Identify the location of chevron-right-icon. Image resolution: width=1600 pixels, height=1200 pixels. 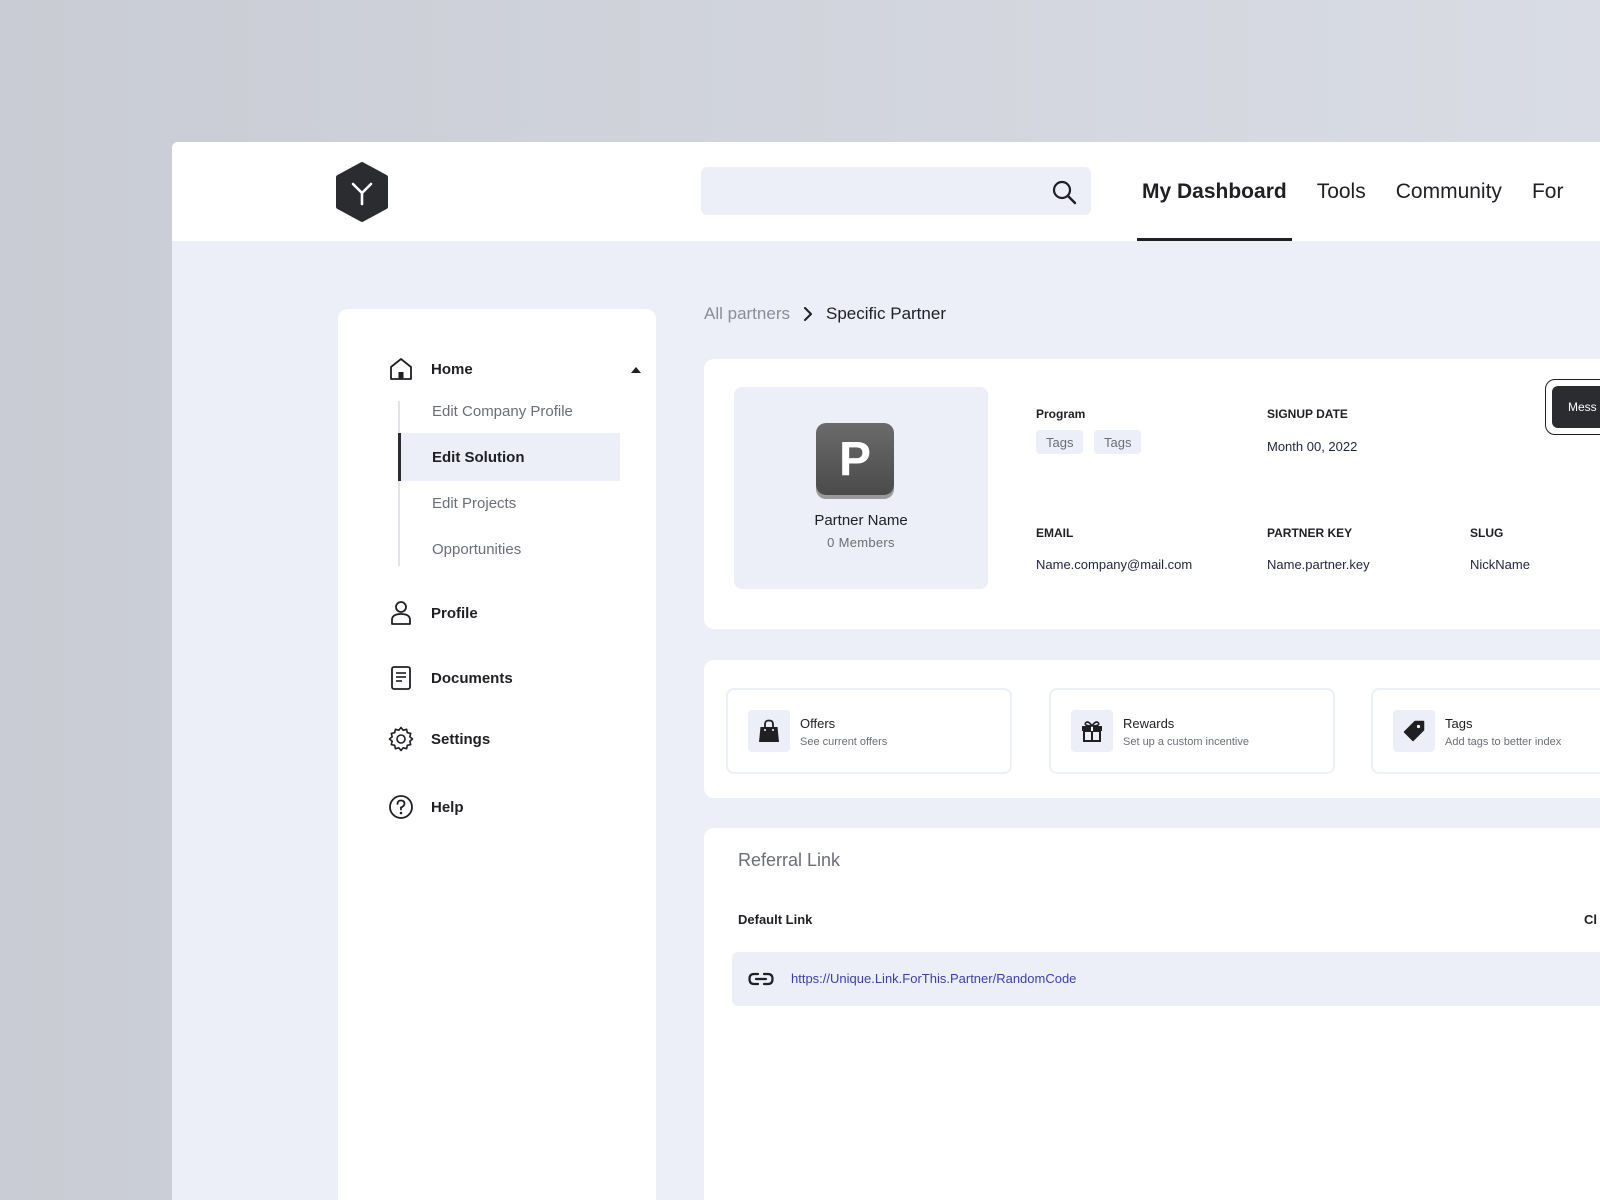
(807, 314).